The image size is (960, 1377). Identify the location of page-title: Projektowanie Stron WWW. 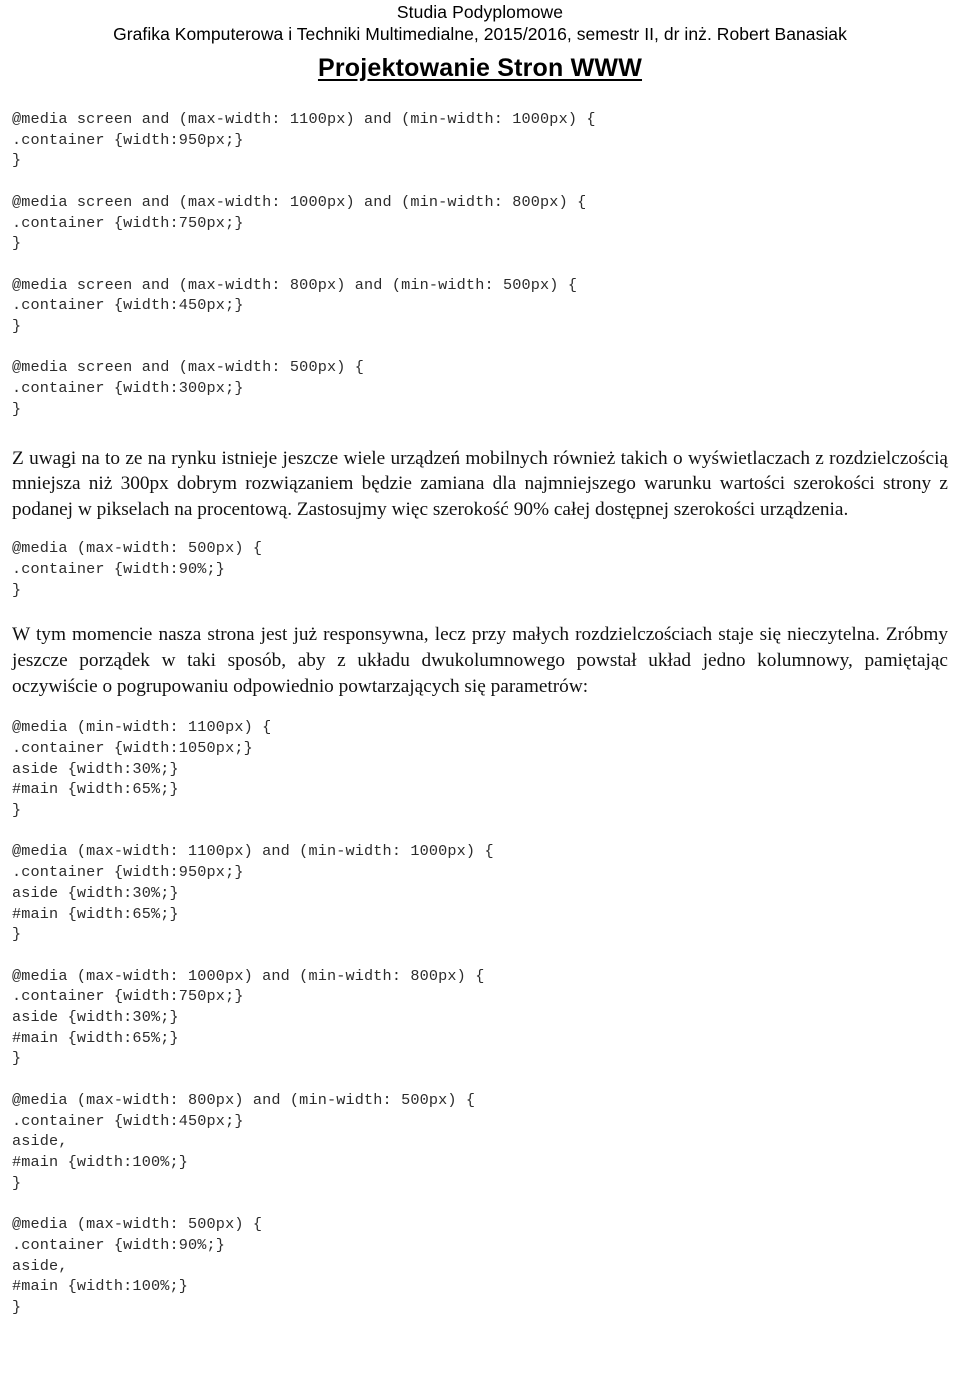
(480, 68).